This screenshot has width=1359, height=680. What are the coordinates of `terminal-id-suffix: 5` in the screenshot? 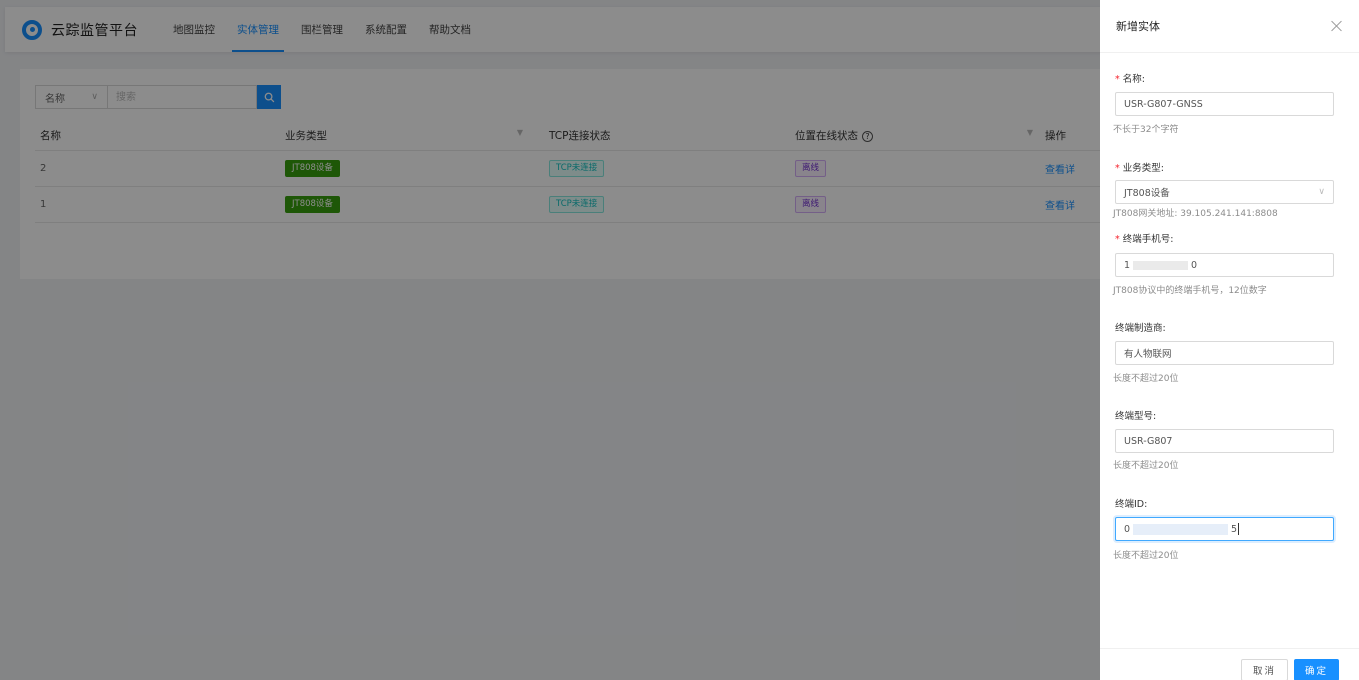 It's located at (1234, 529).